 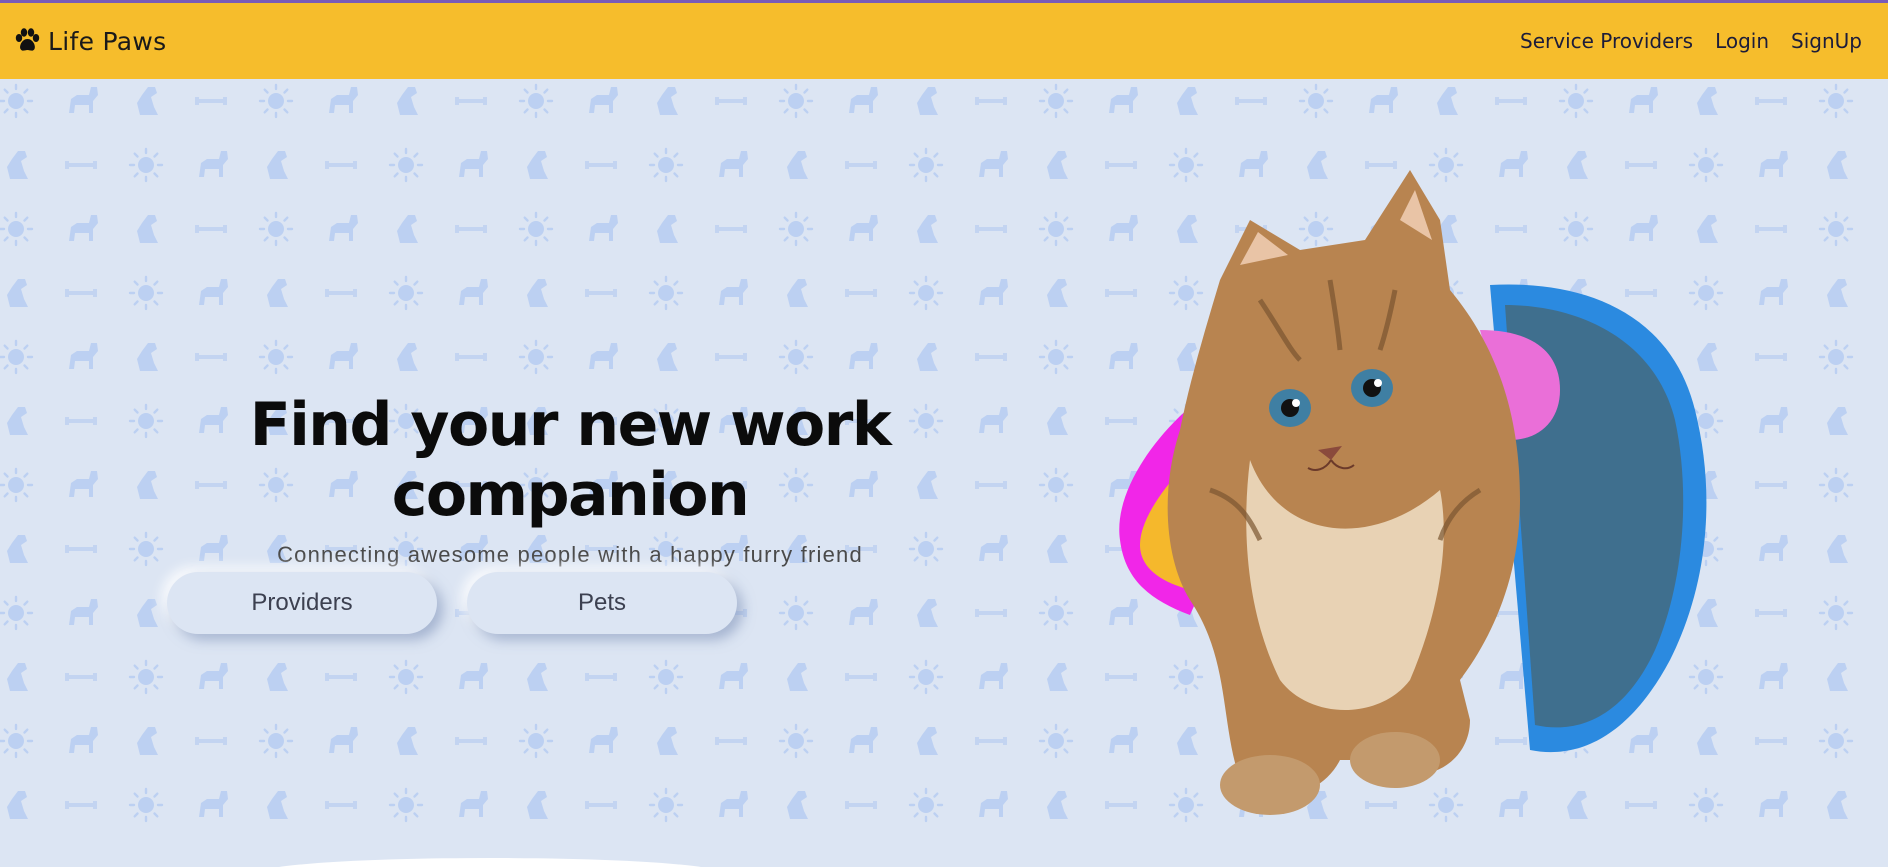 I want to click on nav-link-login: Login, so click(x=1742, y=41).